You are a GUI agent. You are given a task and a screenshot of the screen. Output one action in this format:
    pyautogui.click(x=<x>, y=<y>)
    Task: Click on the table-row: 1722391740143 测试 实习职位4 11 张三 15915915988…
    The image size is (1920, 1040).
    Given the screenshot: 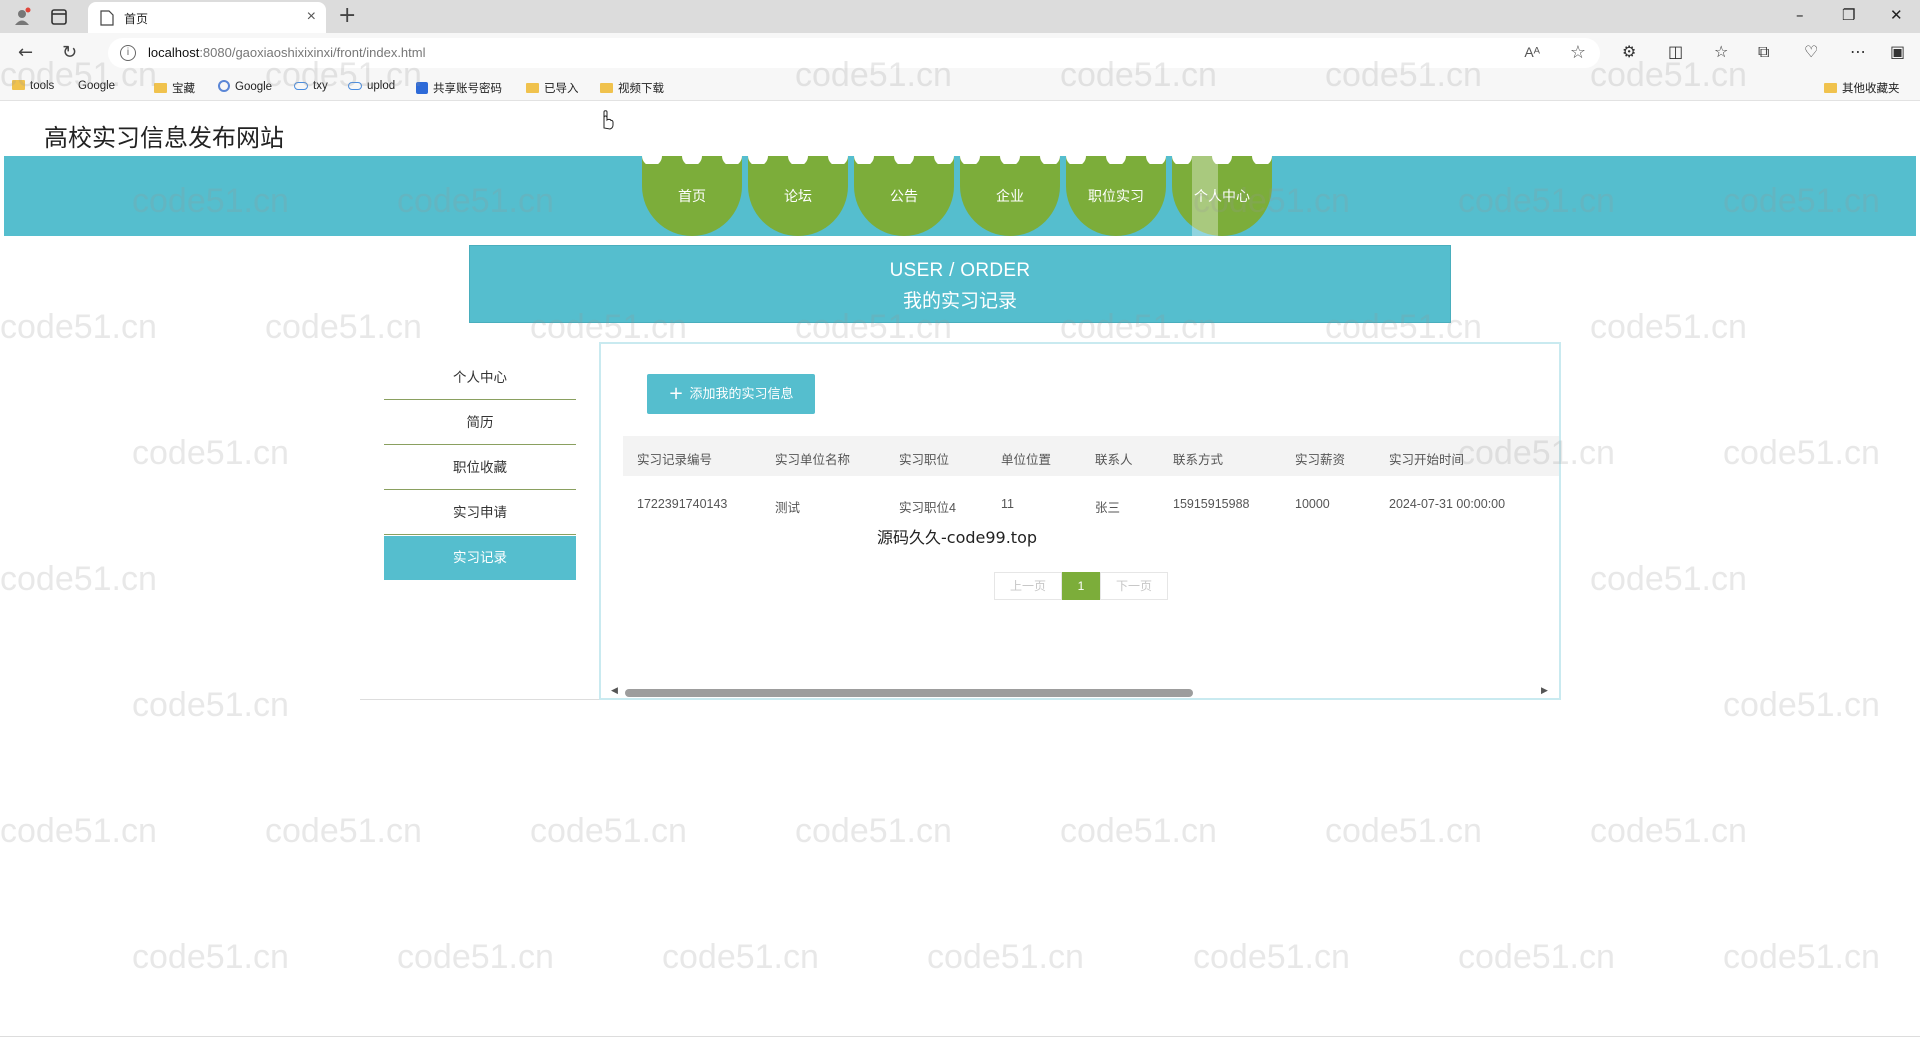 What is the action you would take?
    pyautogui.click(x=1091, y=504)
    